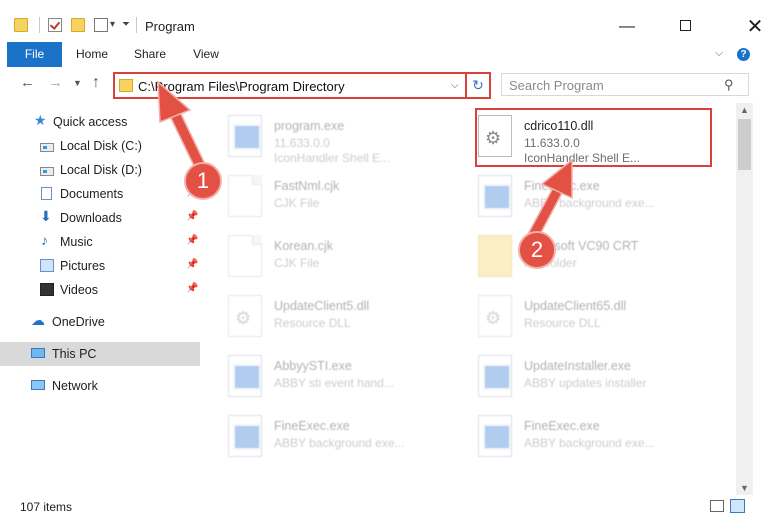 The height and width of the screenshot is (530, 769). Describe the element at coordinates (304, 246) in the screenshot. I see `file-name: Korean.cjk` at that location.